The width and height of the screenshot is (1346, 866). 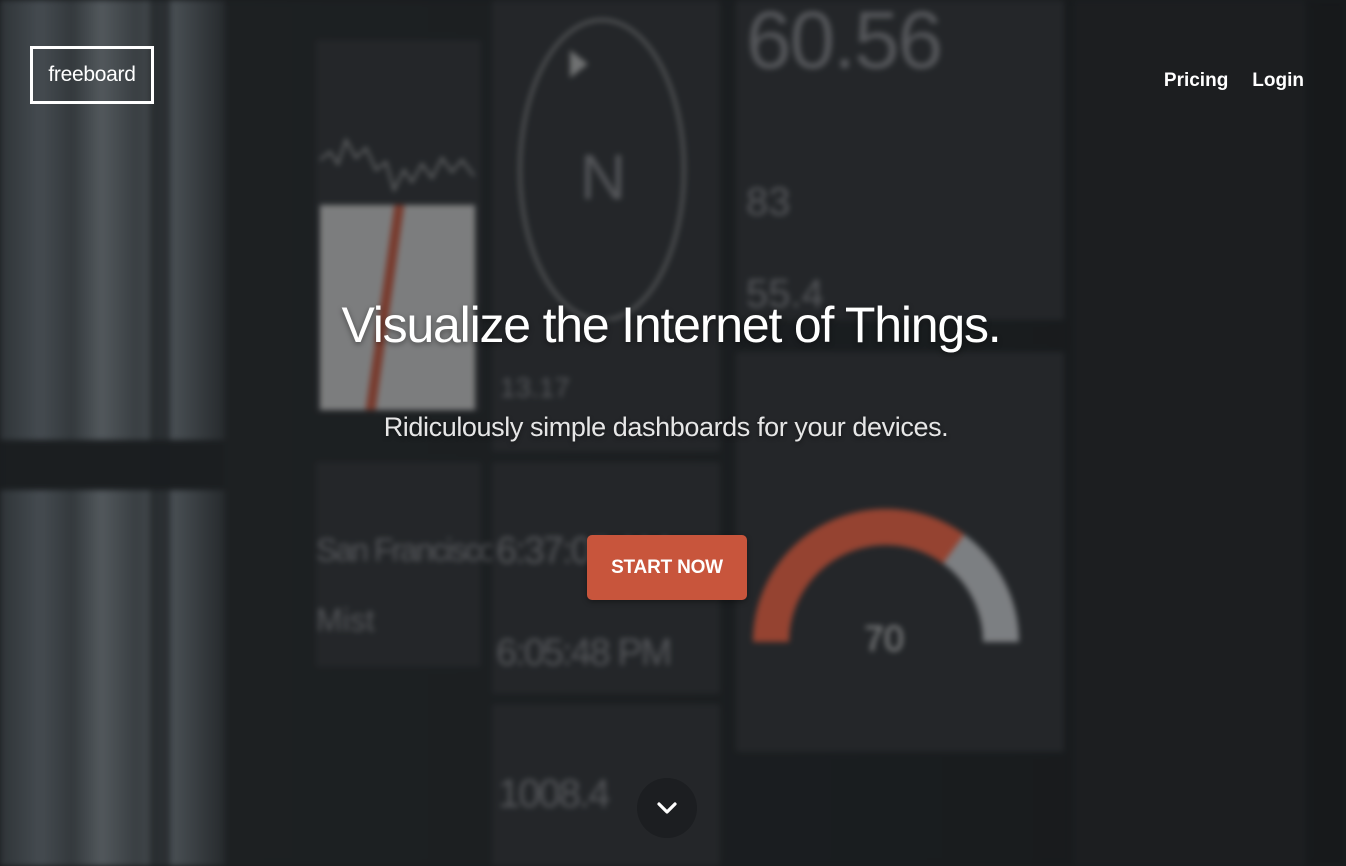 I want to click on start-now-button: START NOW, so click(x=667, y=567).